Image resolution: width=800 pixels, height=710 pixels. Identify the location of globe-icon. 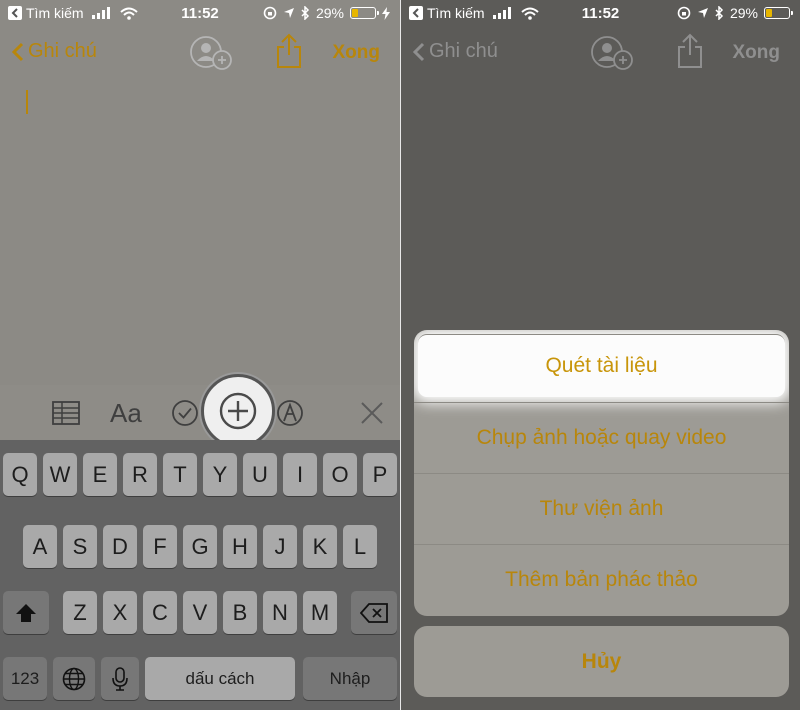
(74, 678).